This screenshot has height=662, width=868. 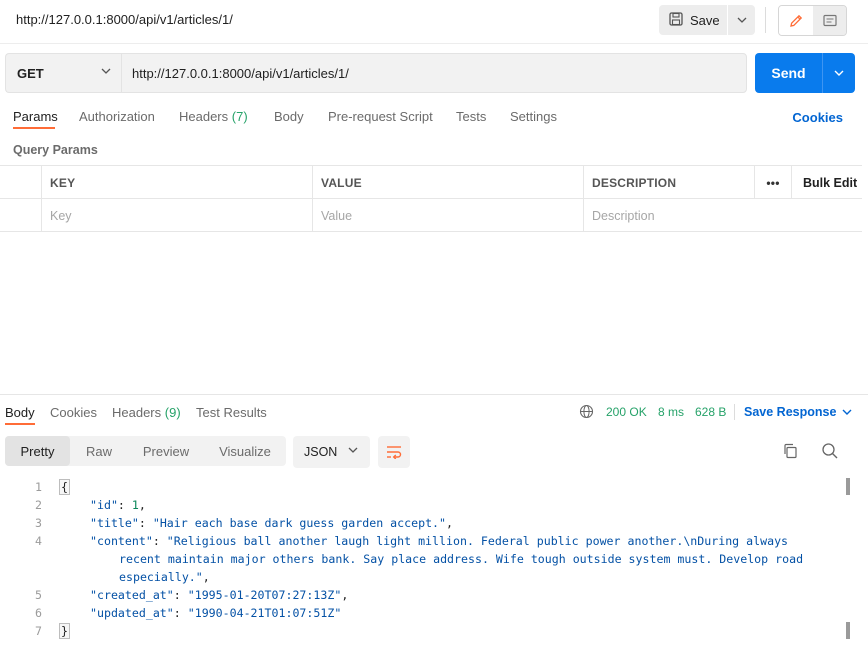 I want to click on save-options-button, so click(x=741, y=20).